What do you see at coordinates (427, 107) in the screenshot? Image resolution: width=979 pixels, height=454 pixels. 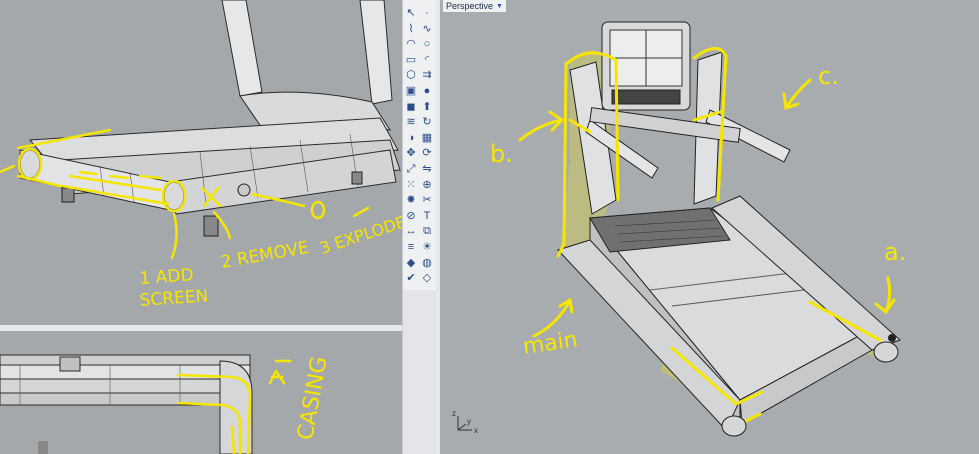 I see `extrude-icon: ⬆` at bounding box center [427, 107].